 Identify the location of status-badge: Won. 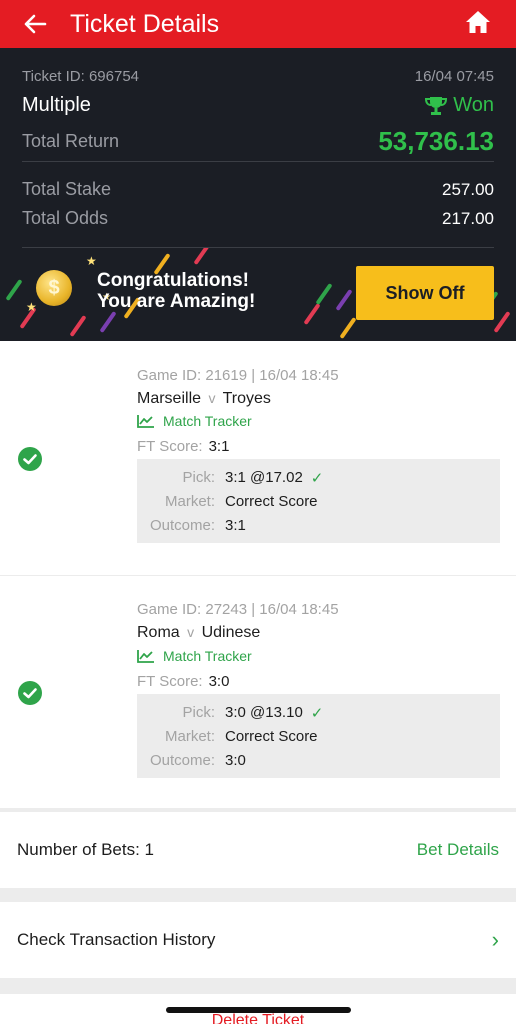
(459, 105).